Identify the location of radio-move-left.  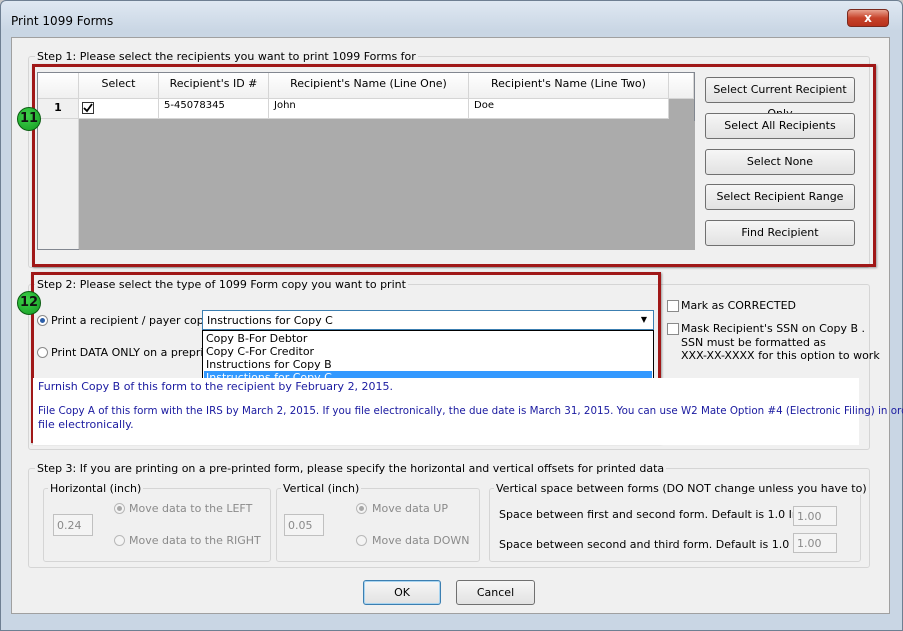
(119, 508).